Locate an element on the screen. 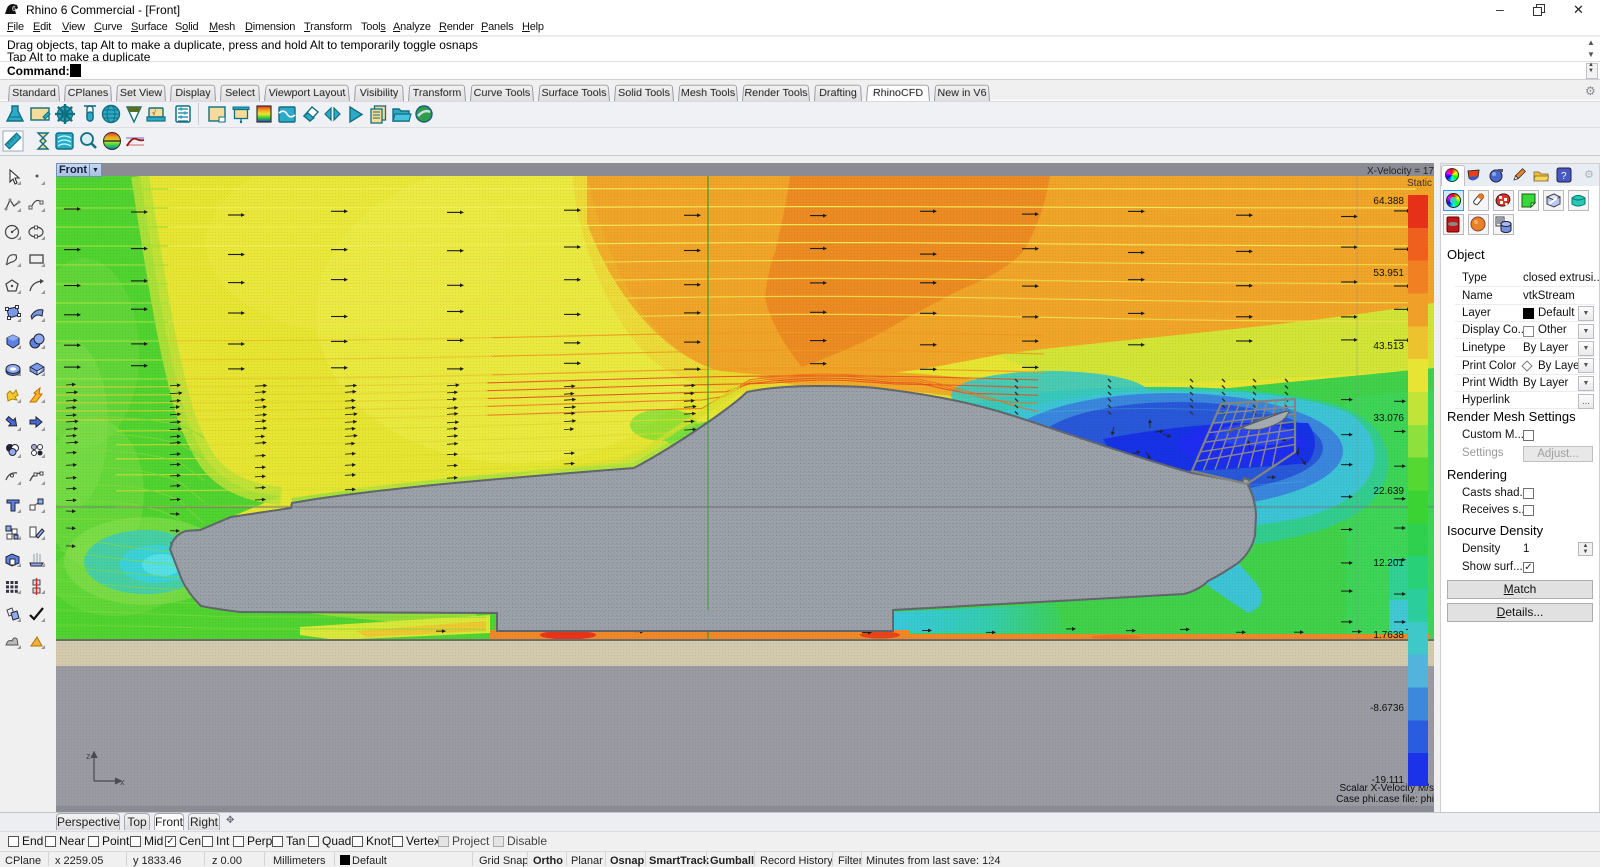 This screenshot has width=1600, height=867. svg-text: z is located at coordinates (88, 756).